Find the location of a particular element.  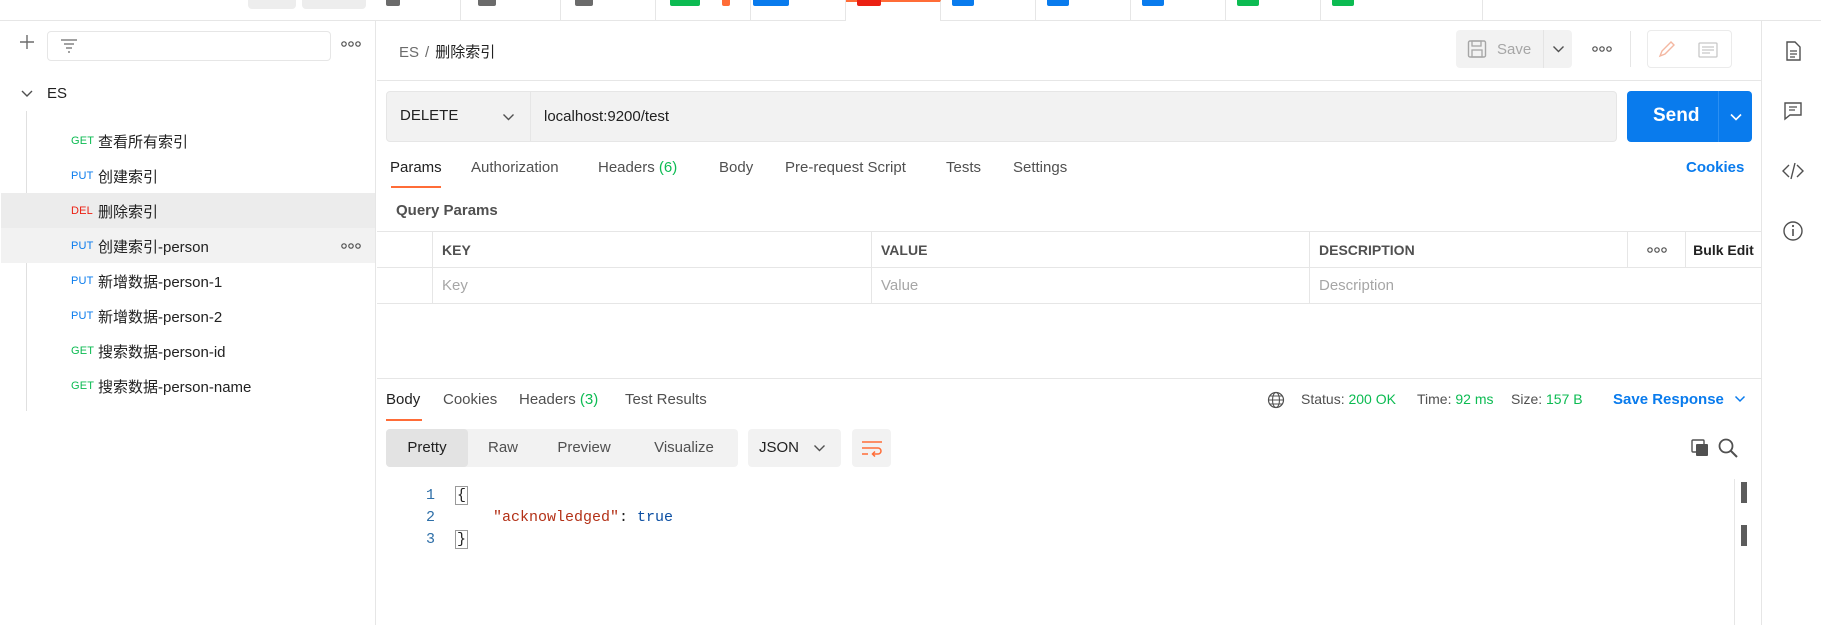

send-label: Send is located at coordinates (1676, 115).